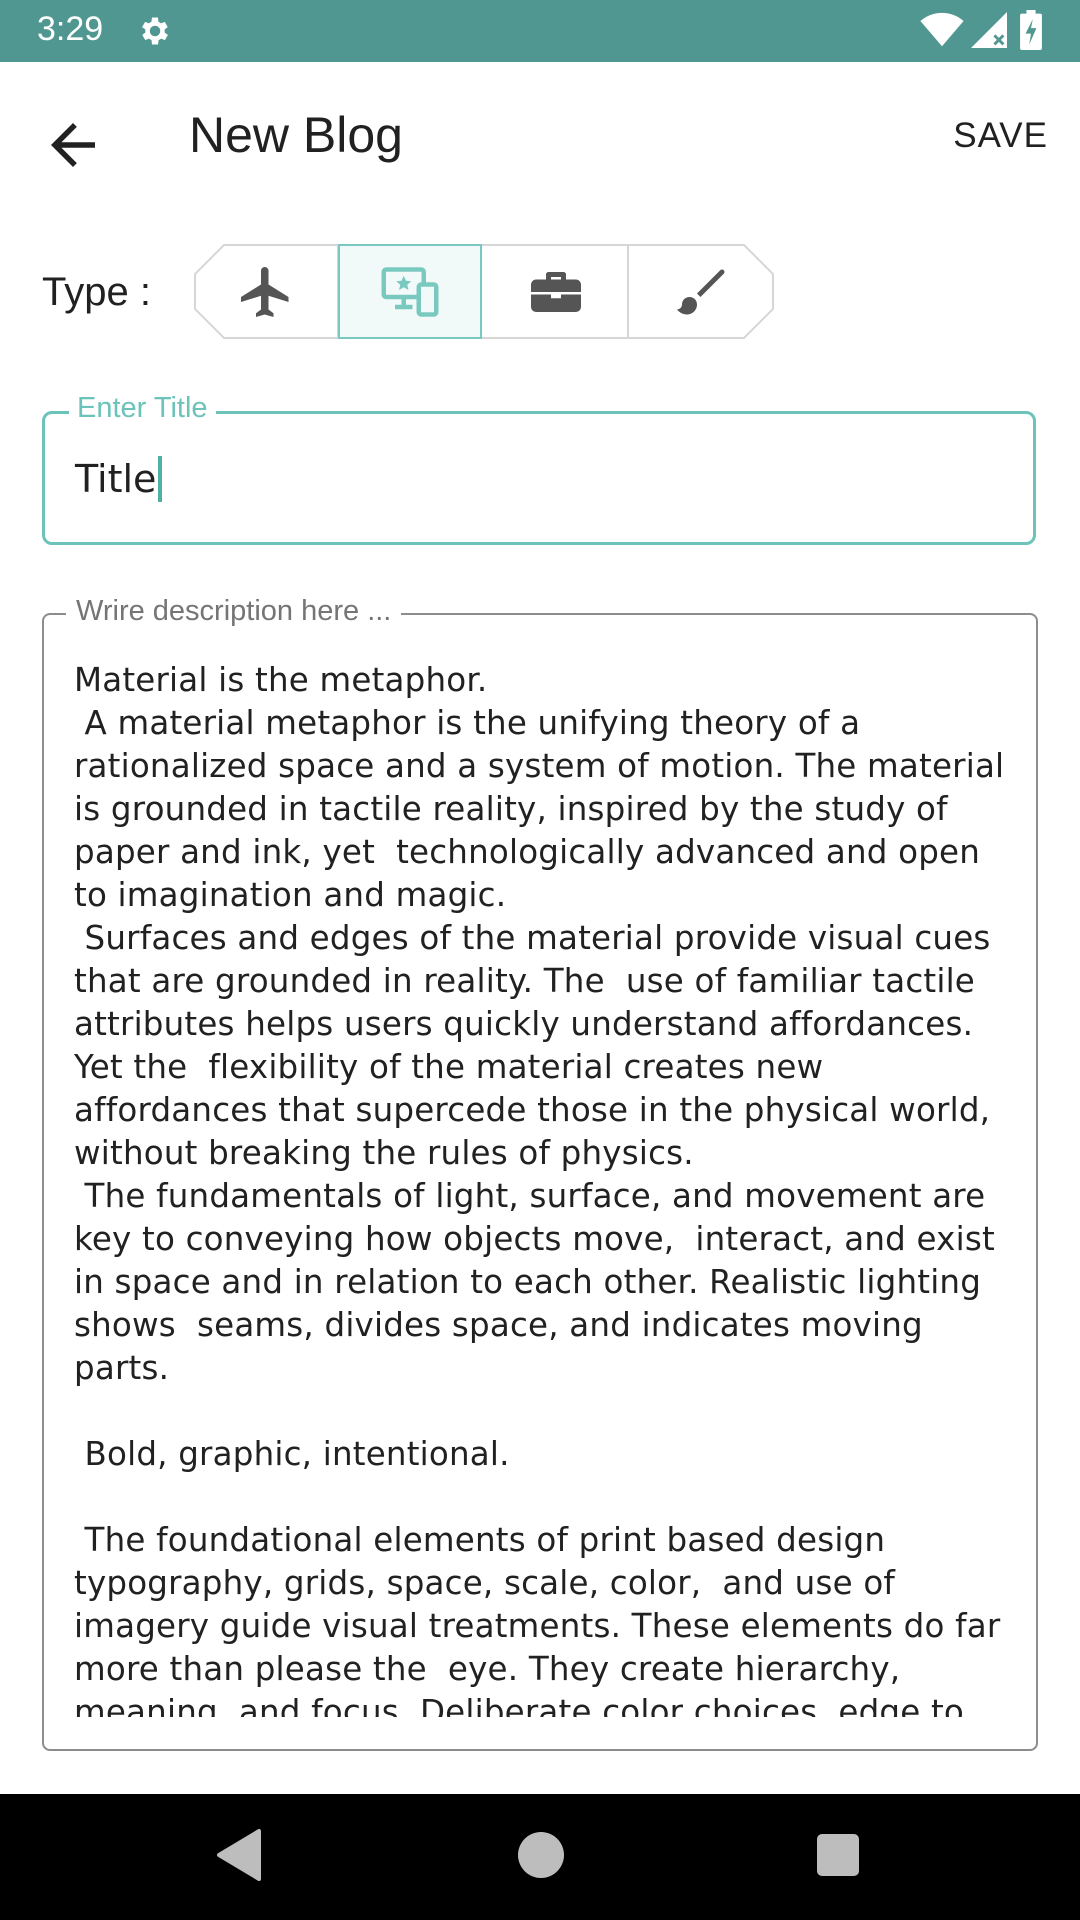 Image resolution: width=1080 pixels, height=1920 pixels. I want to click on type-toggle-group, so click(484, 291).